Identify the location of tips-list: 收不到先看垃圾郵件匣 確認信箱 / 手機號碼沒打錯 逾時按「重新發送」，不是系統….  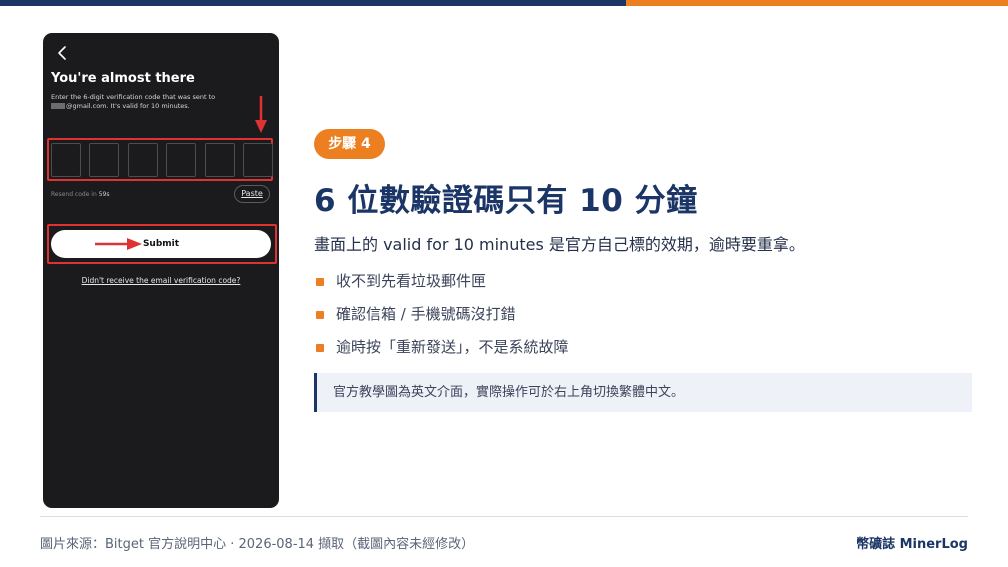
(441, 319).